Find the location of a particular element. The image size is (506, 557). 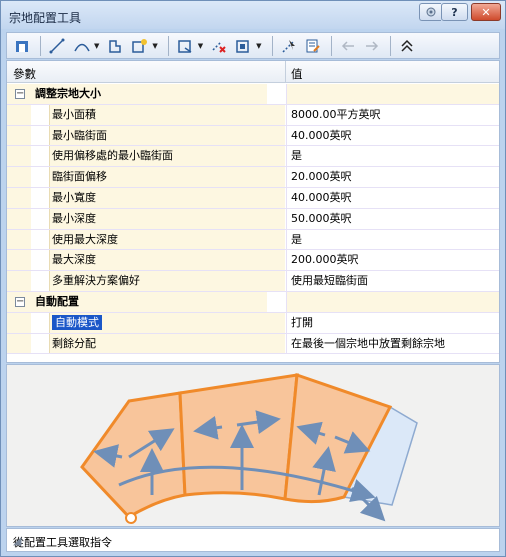

frontage-icon is located at coordinates (115, 46).